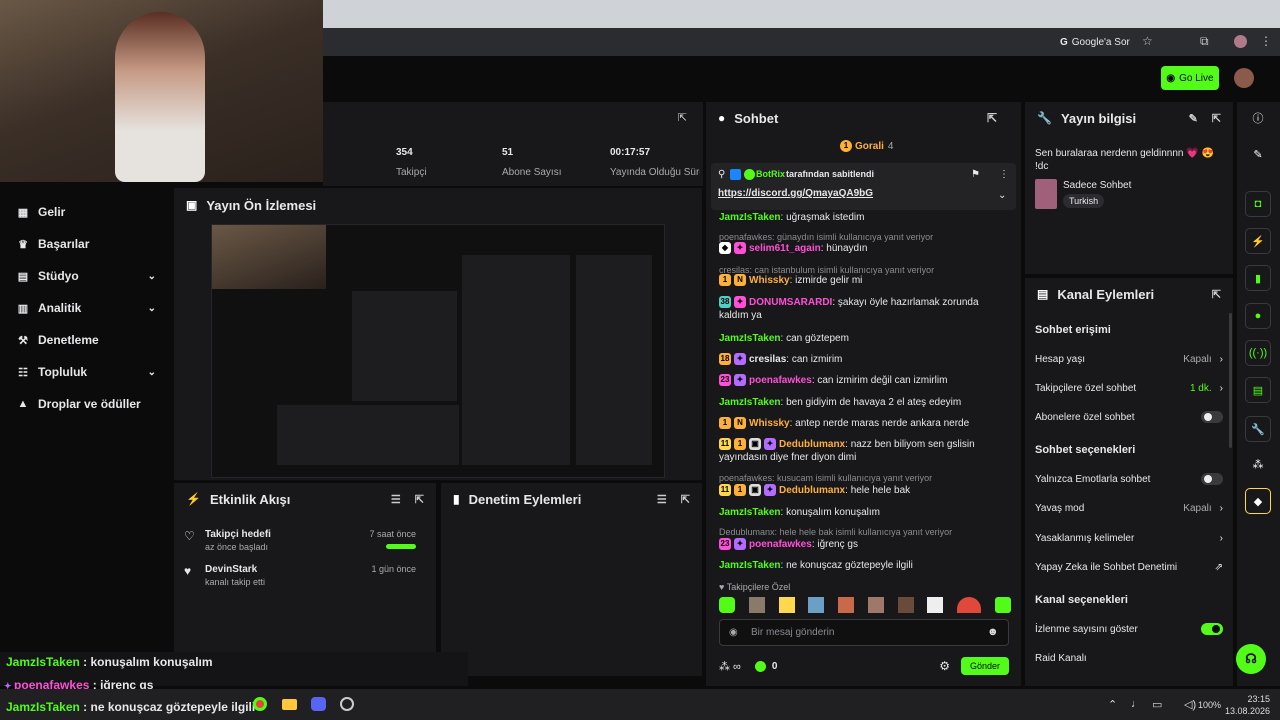 This screenshot has height=720, width=1280. I want to click on channel-tool-icon: ▤, so click(1258, 390).